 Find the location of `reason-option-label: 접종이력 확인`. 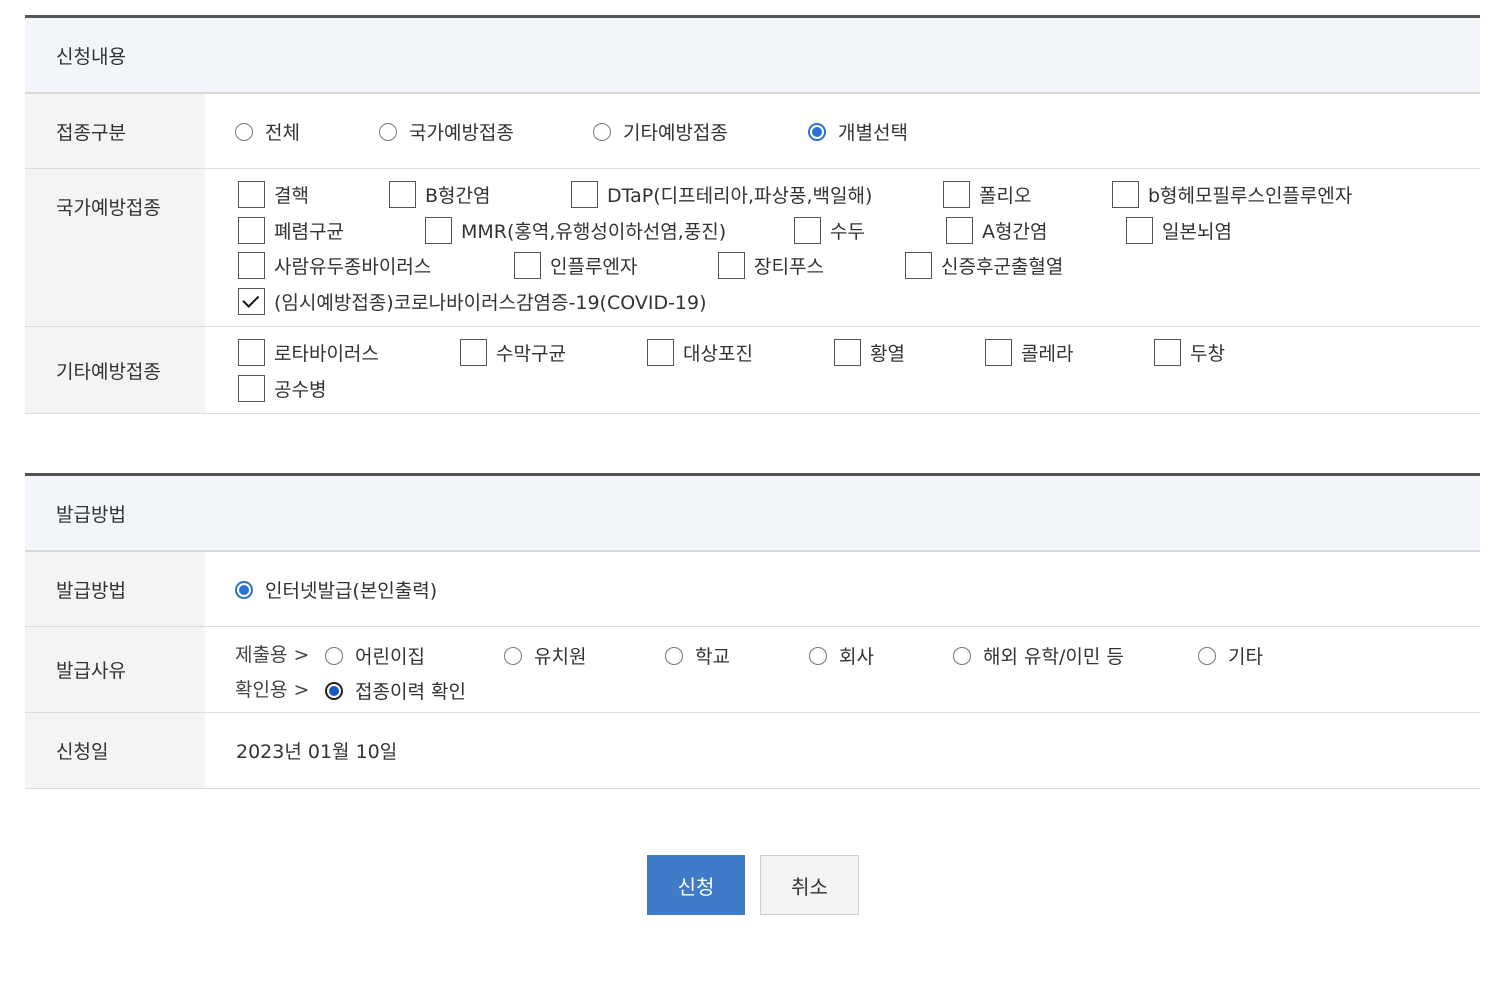

reason-option-label: 접종이력 확인 is located at coordinates (410, 692).